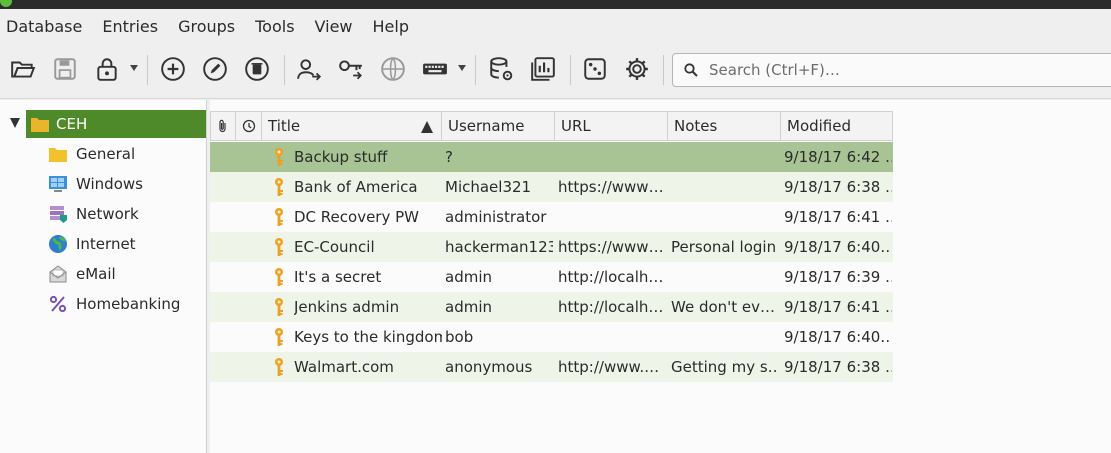 The width and height of the screenshot is (1111, 453). I want to click on cell-title: Jenkins admin, so click(347, 307).